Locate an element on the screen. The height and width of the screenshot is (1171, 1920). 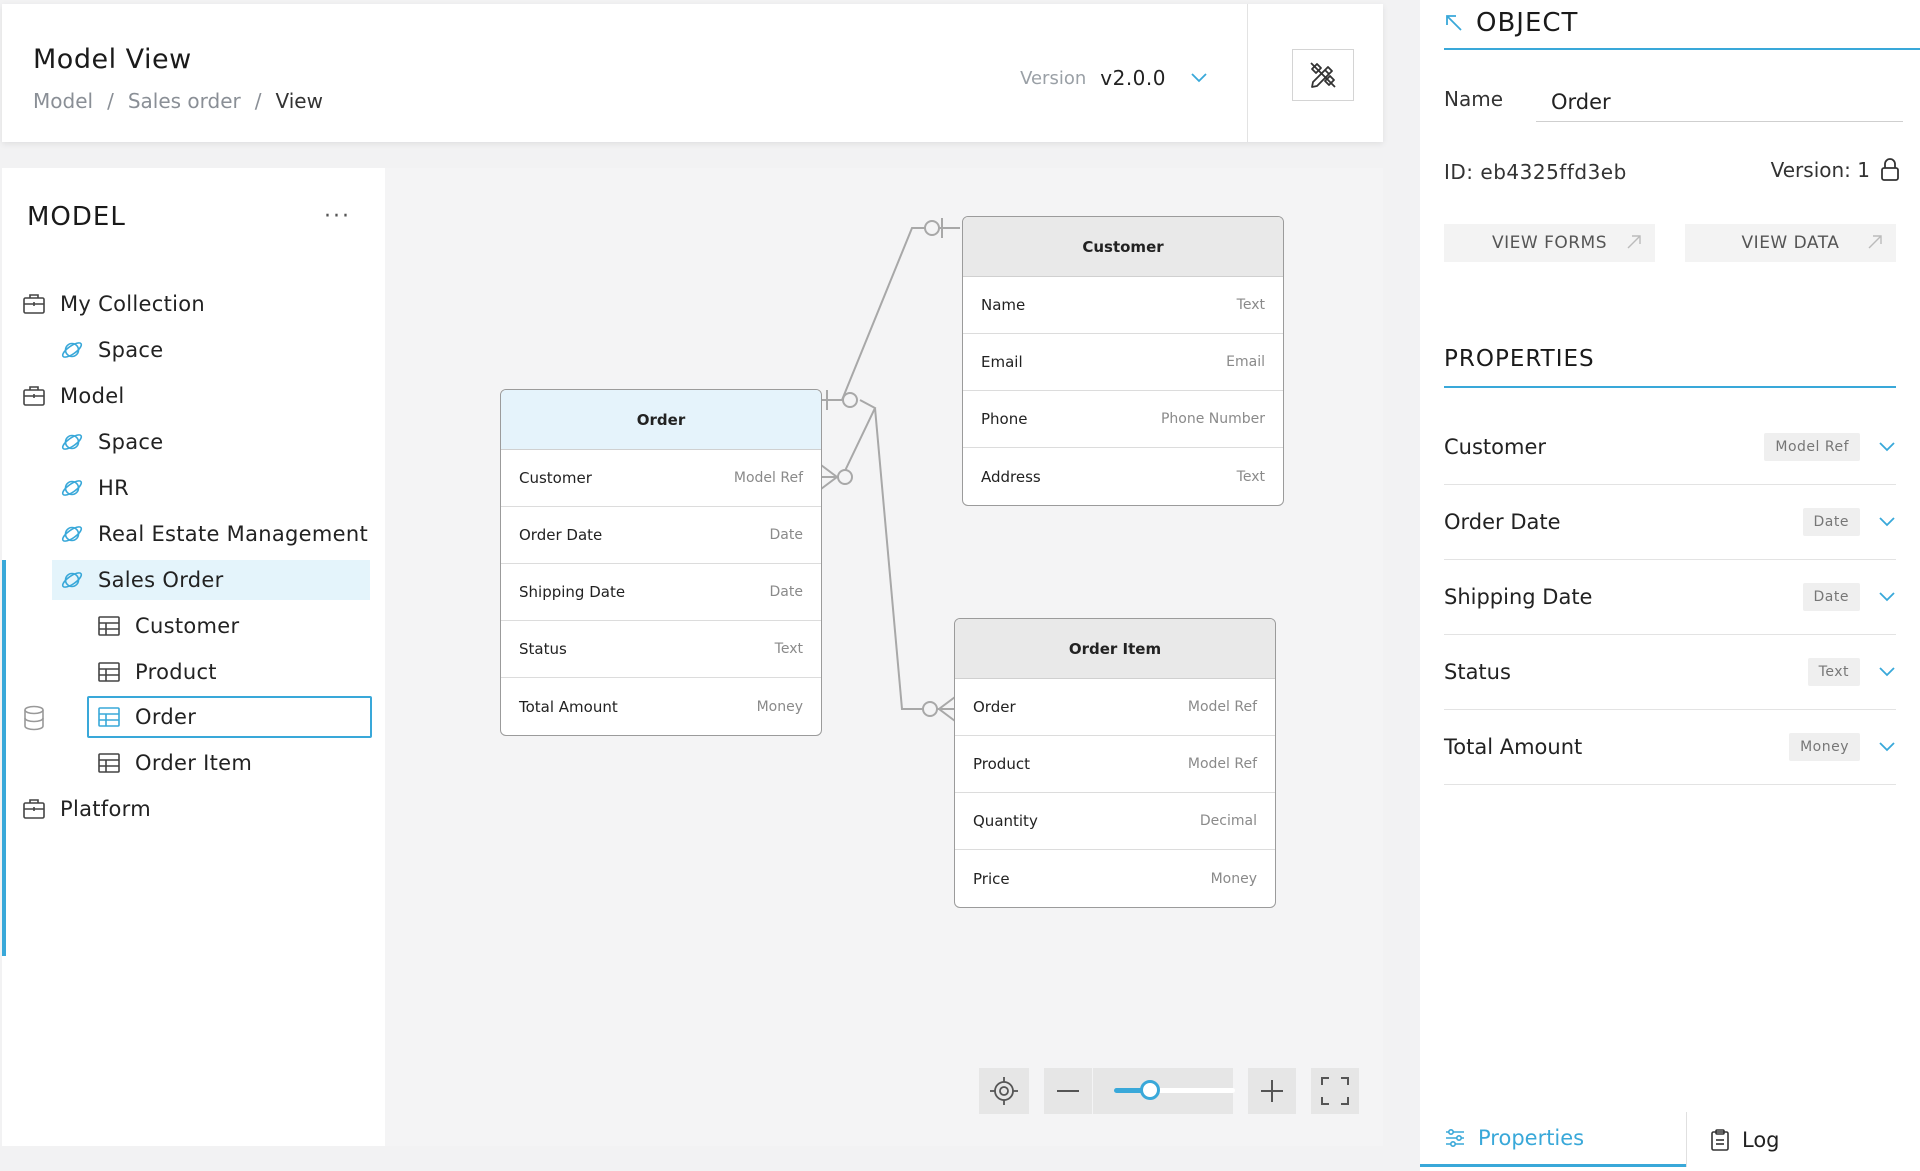
name-input: Order is located at coordinates (1719, 102).